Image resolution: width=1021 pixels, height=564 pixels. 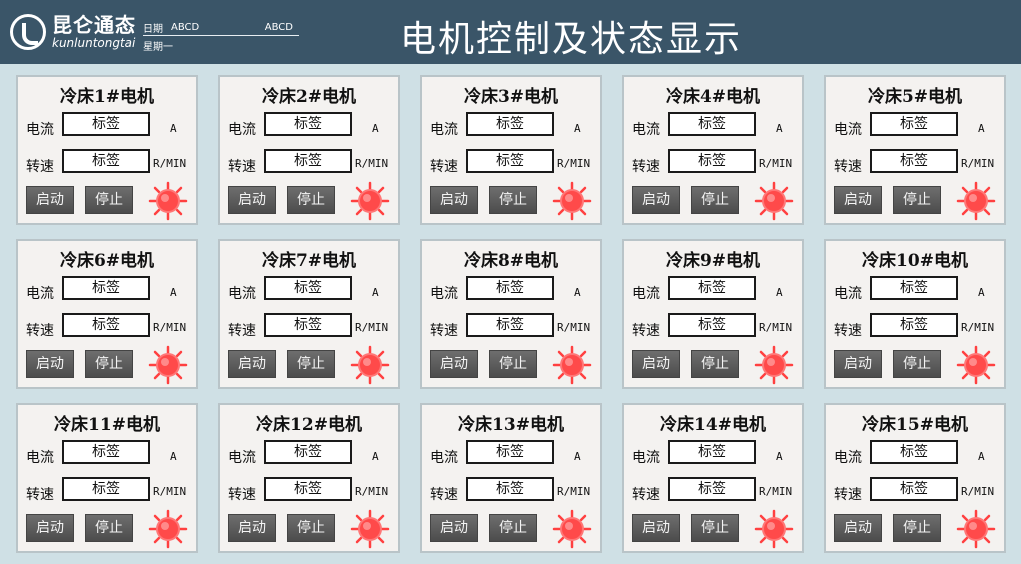 What do you see at coordinates (94, 43) in the screenshot?
I see `logo-en-text: kunluntongtai` at bounding box center [94, 43].